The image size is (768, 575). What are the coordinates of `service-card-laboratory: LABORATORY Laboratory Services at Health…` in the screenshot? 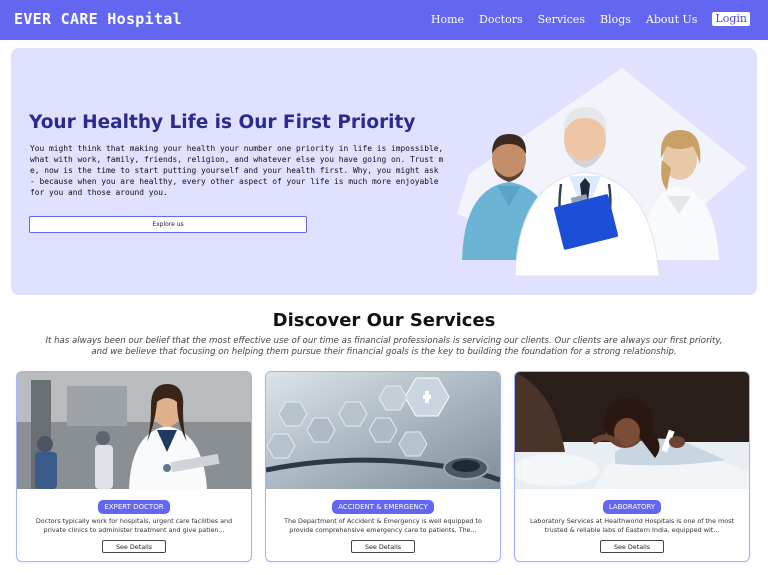 It's located at (632, 466).